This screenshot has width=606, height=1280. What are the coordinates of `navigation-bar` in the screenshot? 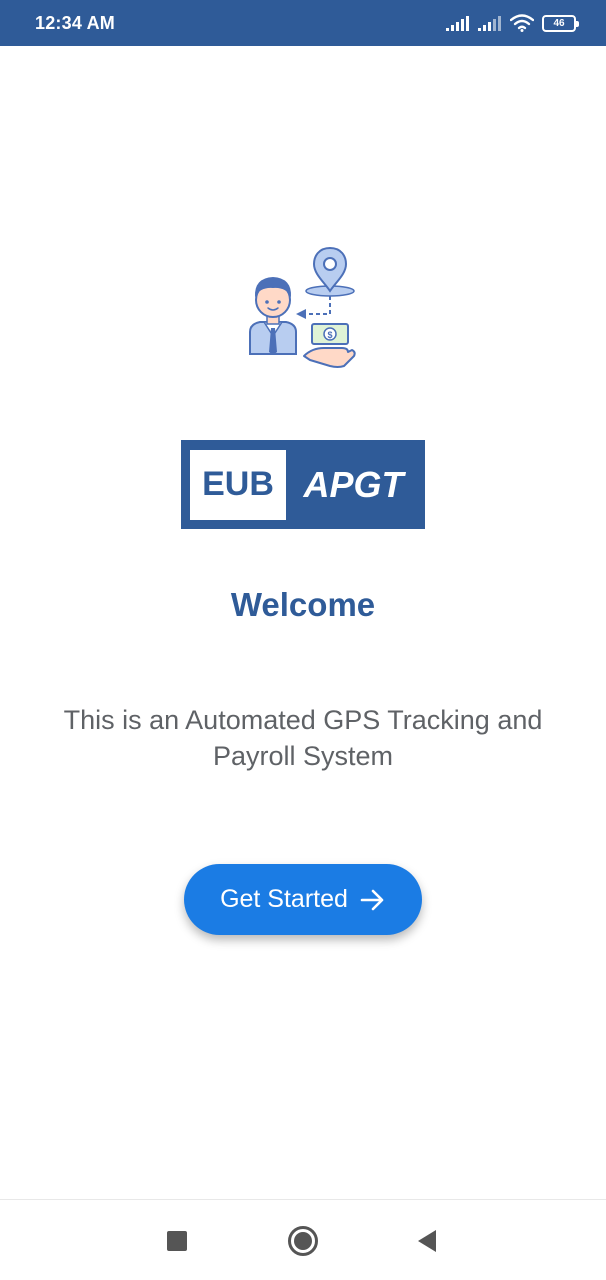 It's located at (303, 1239).